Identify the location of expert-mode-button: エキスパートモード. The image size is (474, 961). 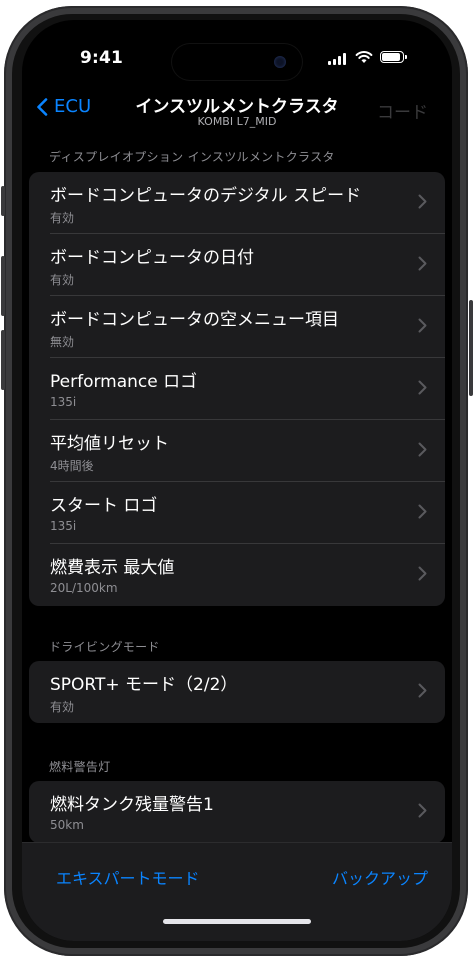
(128, 877).